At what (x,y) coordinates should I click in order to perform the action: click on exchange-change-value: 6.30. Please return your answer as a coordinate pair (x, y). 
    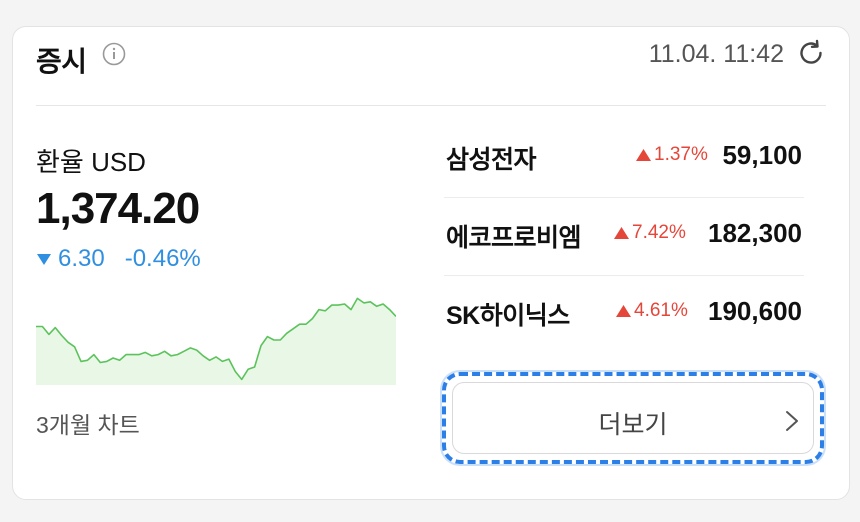
    Looking at the image, I should click on (81, 258).